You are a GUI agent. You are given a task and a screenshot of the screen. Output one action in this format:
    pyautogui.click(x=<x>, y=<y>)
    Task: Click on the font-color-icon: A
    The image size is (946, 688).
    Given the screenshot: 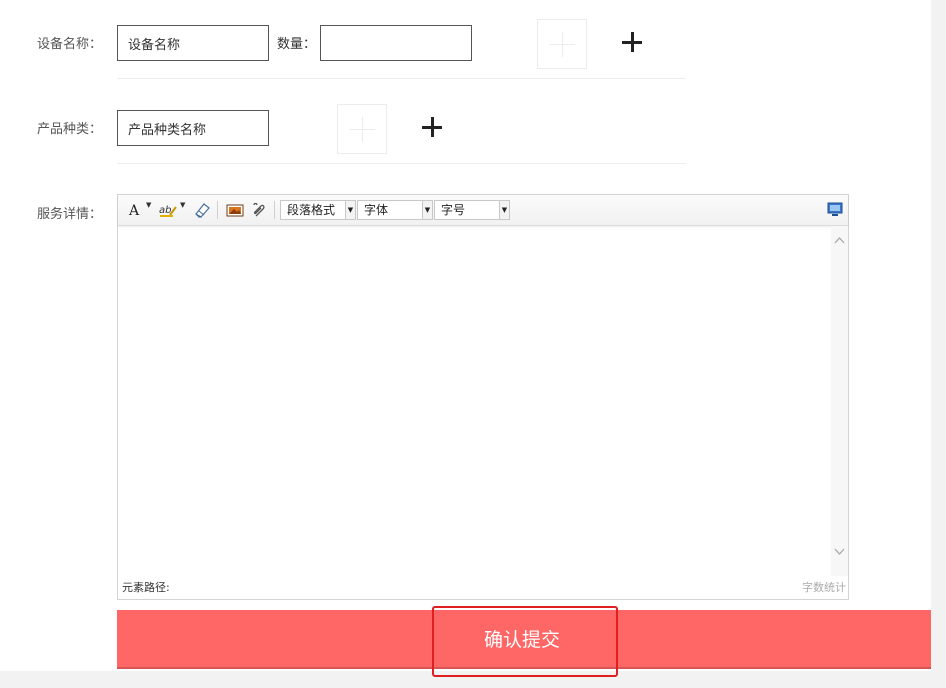 What is the action you would take?
    pyautogui.click(x=135, y=210)
    